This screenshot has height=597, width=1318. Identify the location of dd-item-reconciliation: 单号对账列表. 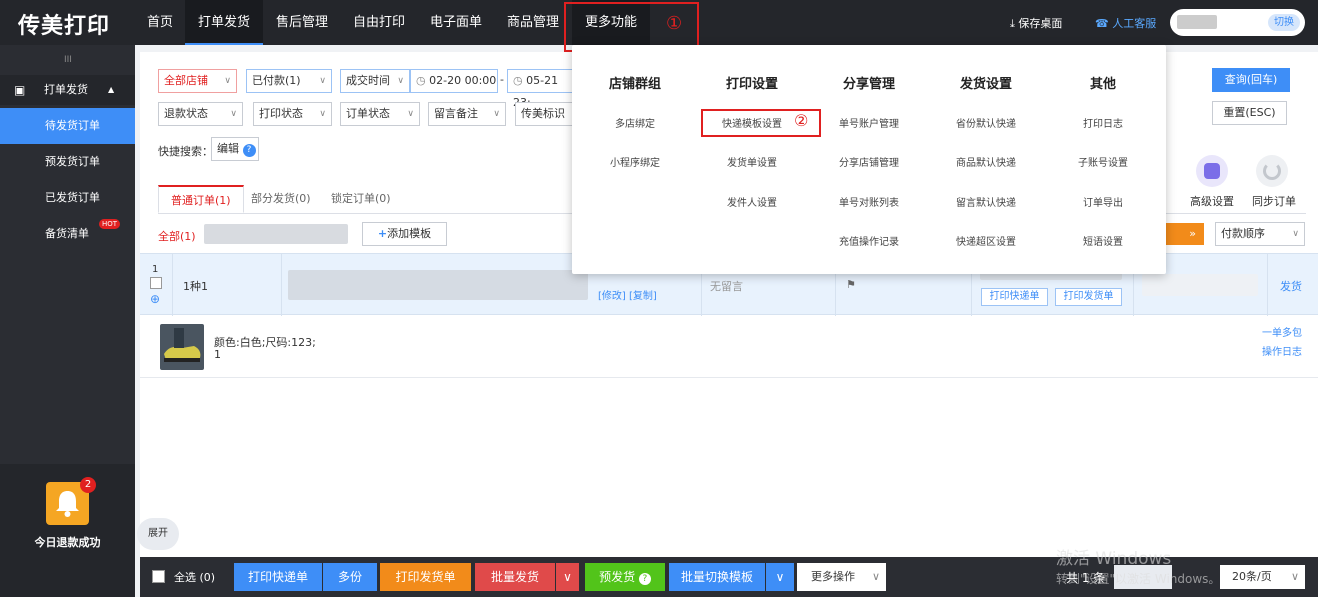
(869, 201).